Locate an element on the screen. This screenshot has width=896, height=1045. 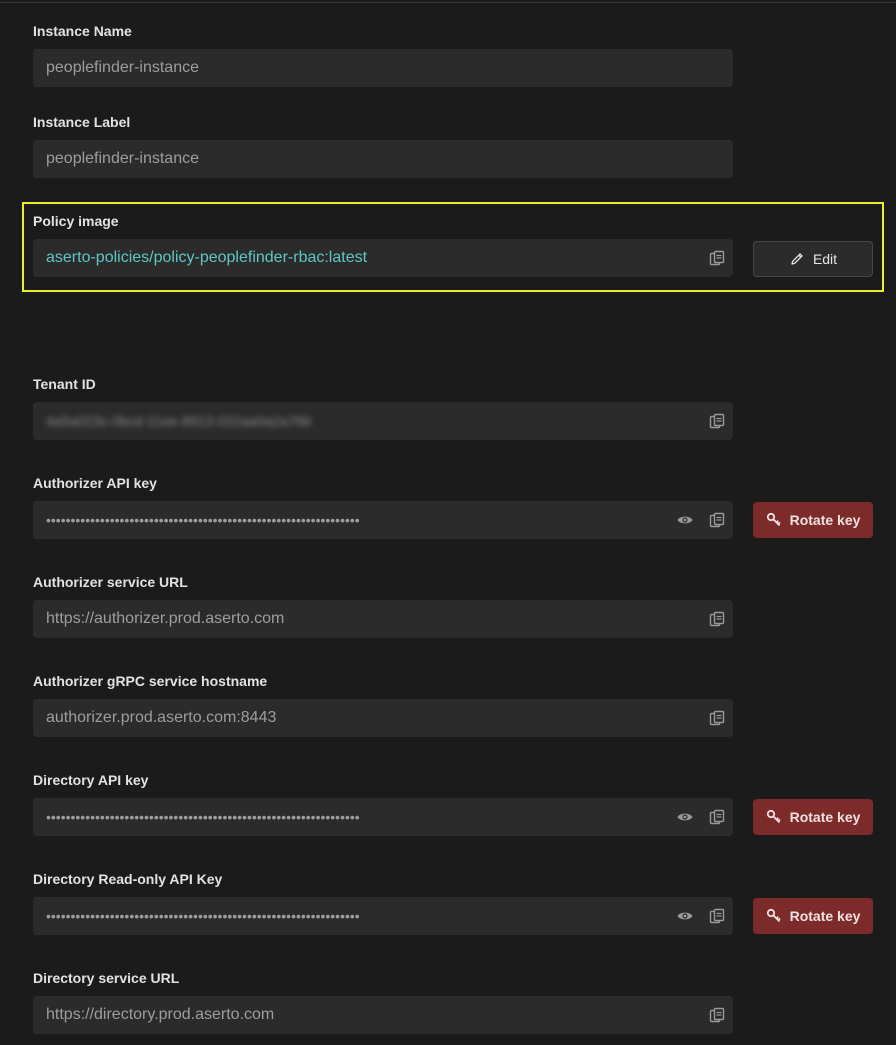
instance-label-label: Instance Label is located at coordinates (82, 122).